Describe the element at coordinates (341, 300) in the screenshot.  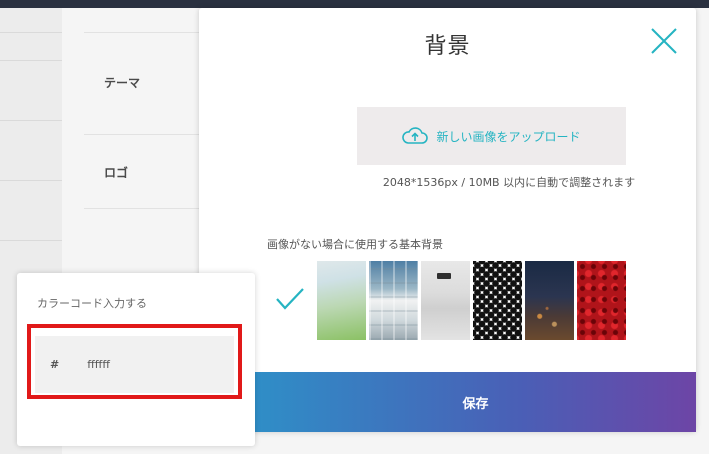
I see `background-thumbnail-sky` at that location.